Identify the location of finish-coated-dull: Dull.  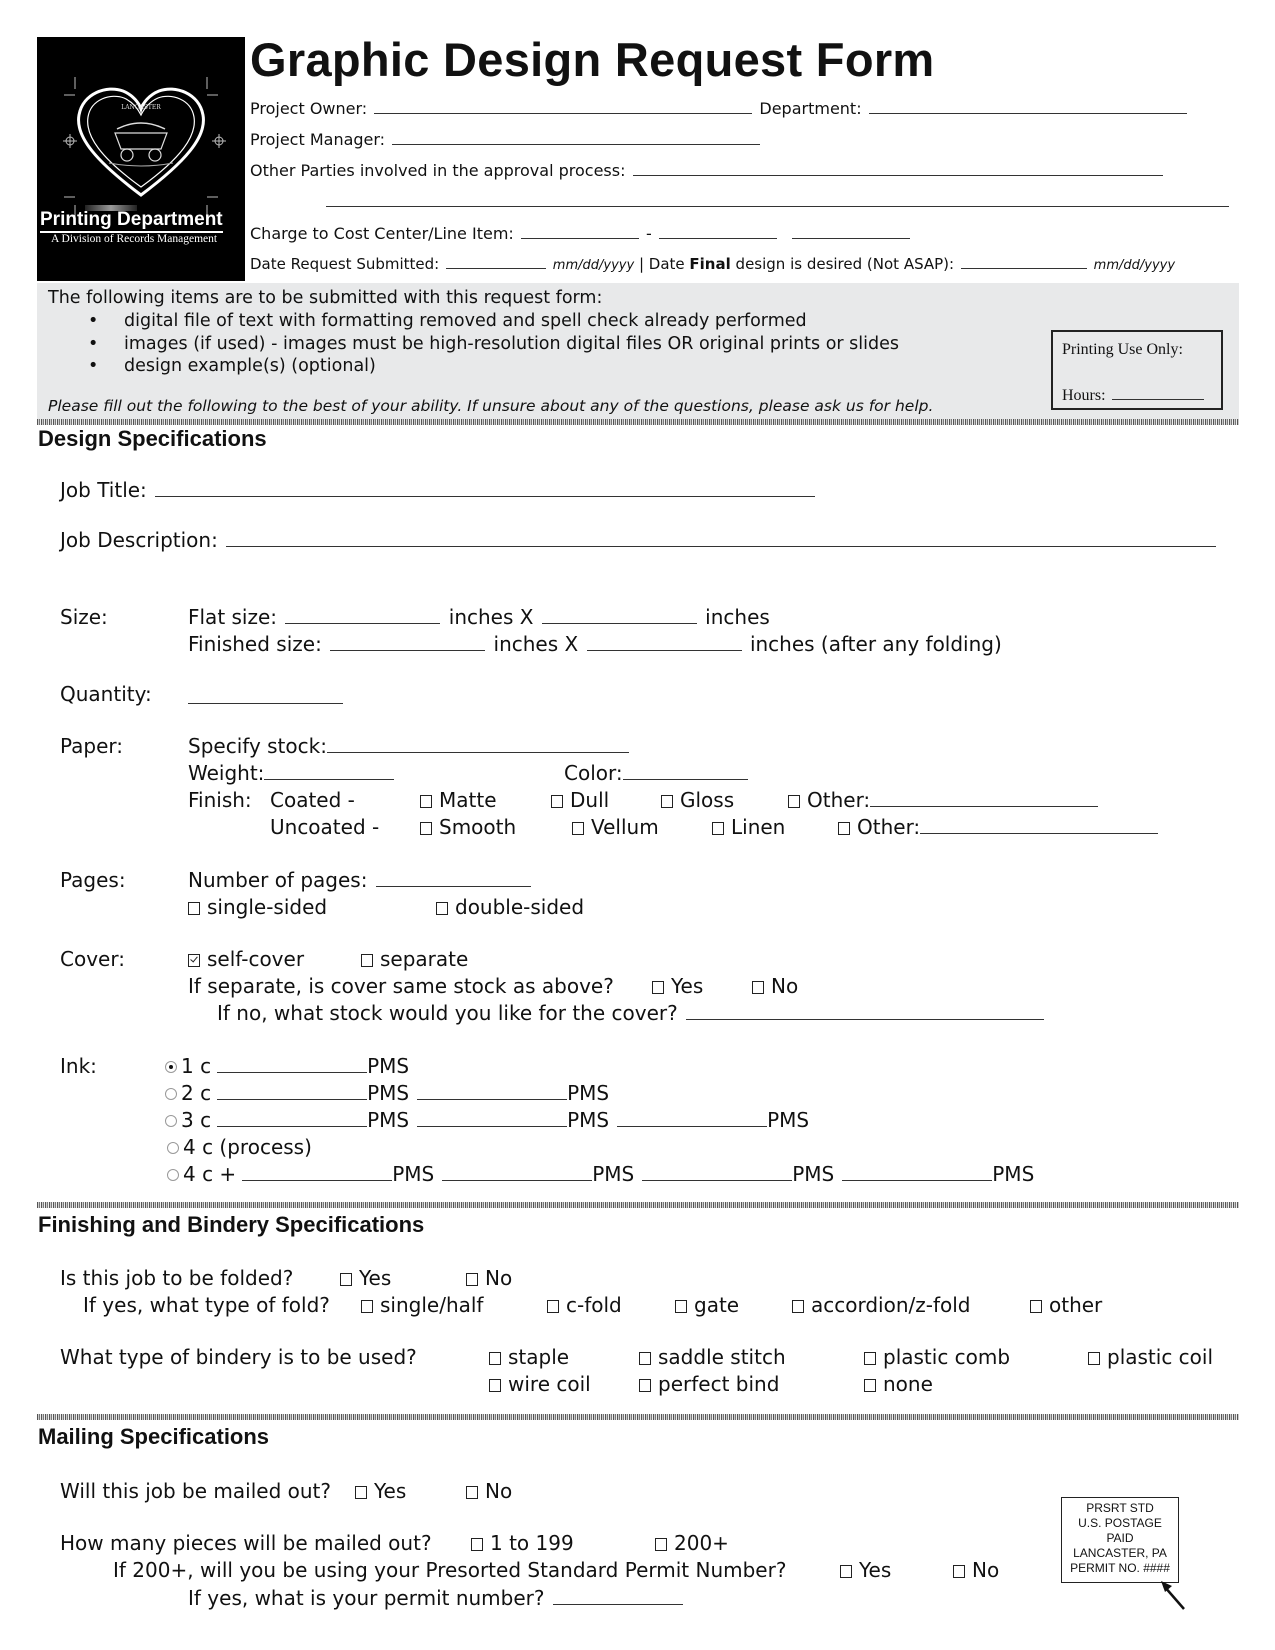
(580, 800).